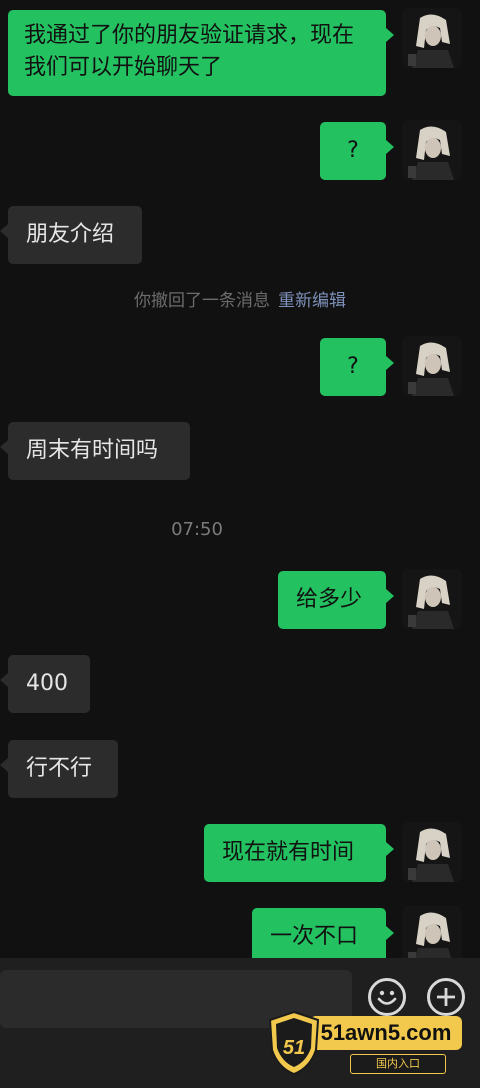  I want to click on message-bubble-outgoing: 现在就有时间, so click(299, 853).